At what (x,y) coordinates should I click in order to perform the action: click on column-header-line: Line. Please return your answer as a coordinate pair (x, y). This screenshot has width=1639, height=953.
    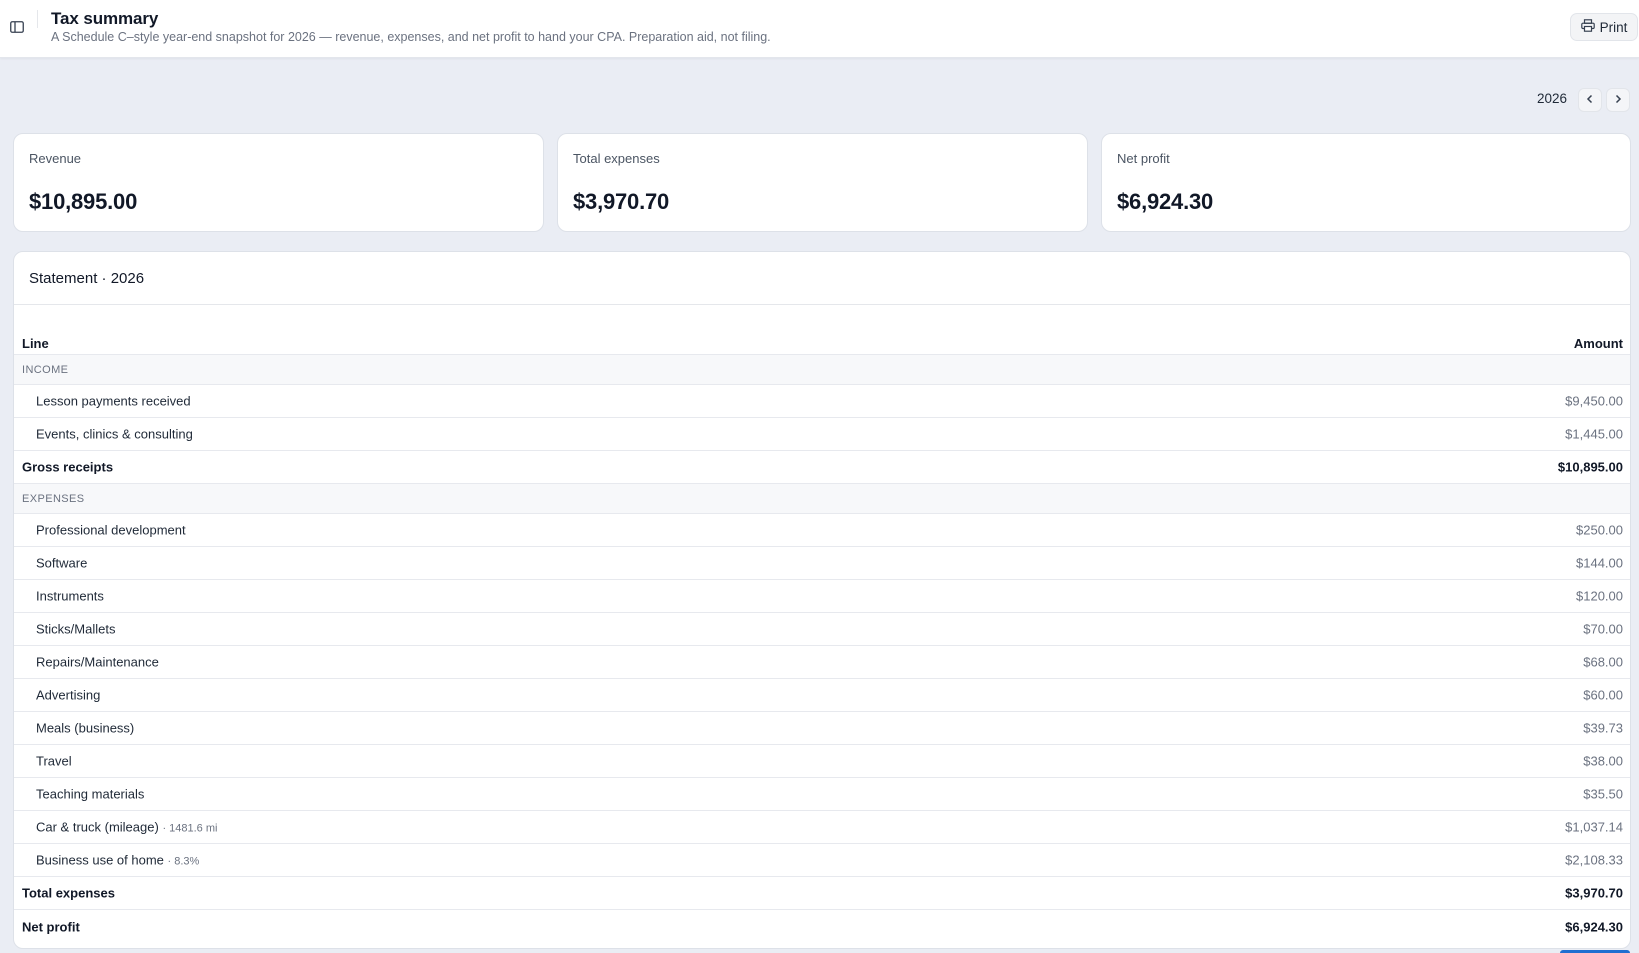
    Looking at the image, I should click on (35, 343).